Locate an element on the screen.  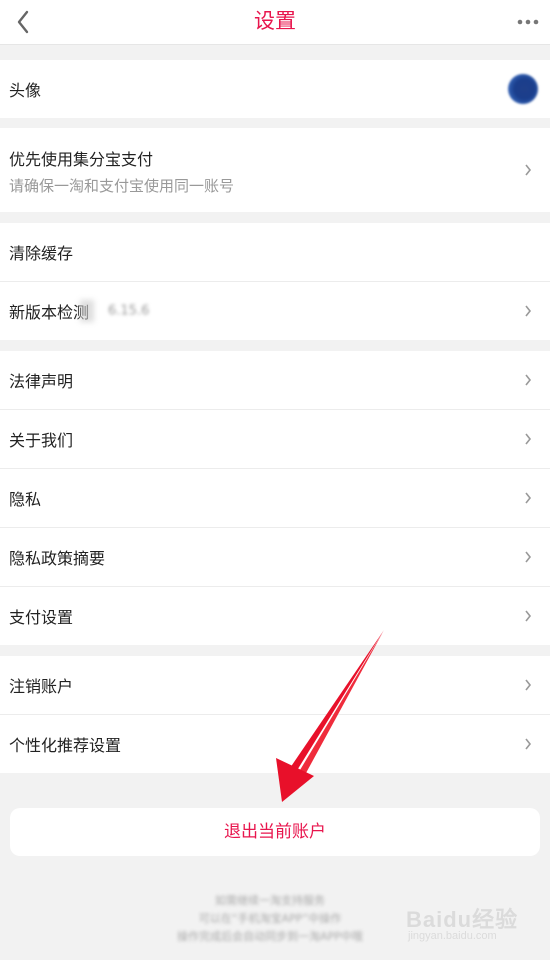
row-label: 注销账户 is located at coordinates (41, 686).